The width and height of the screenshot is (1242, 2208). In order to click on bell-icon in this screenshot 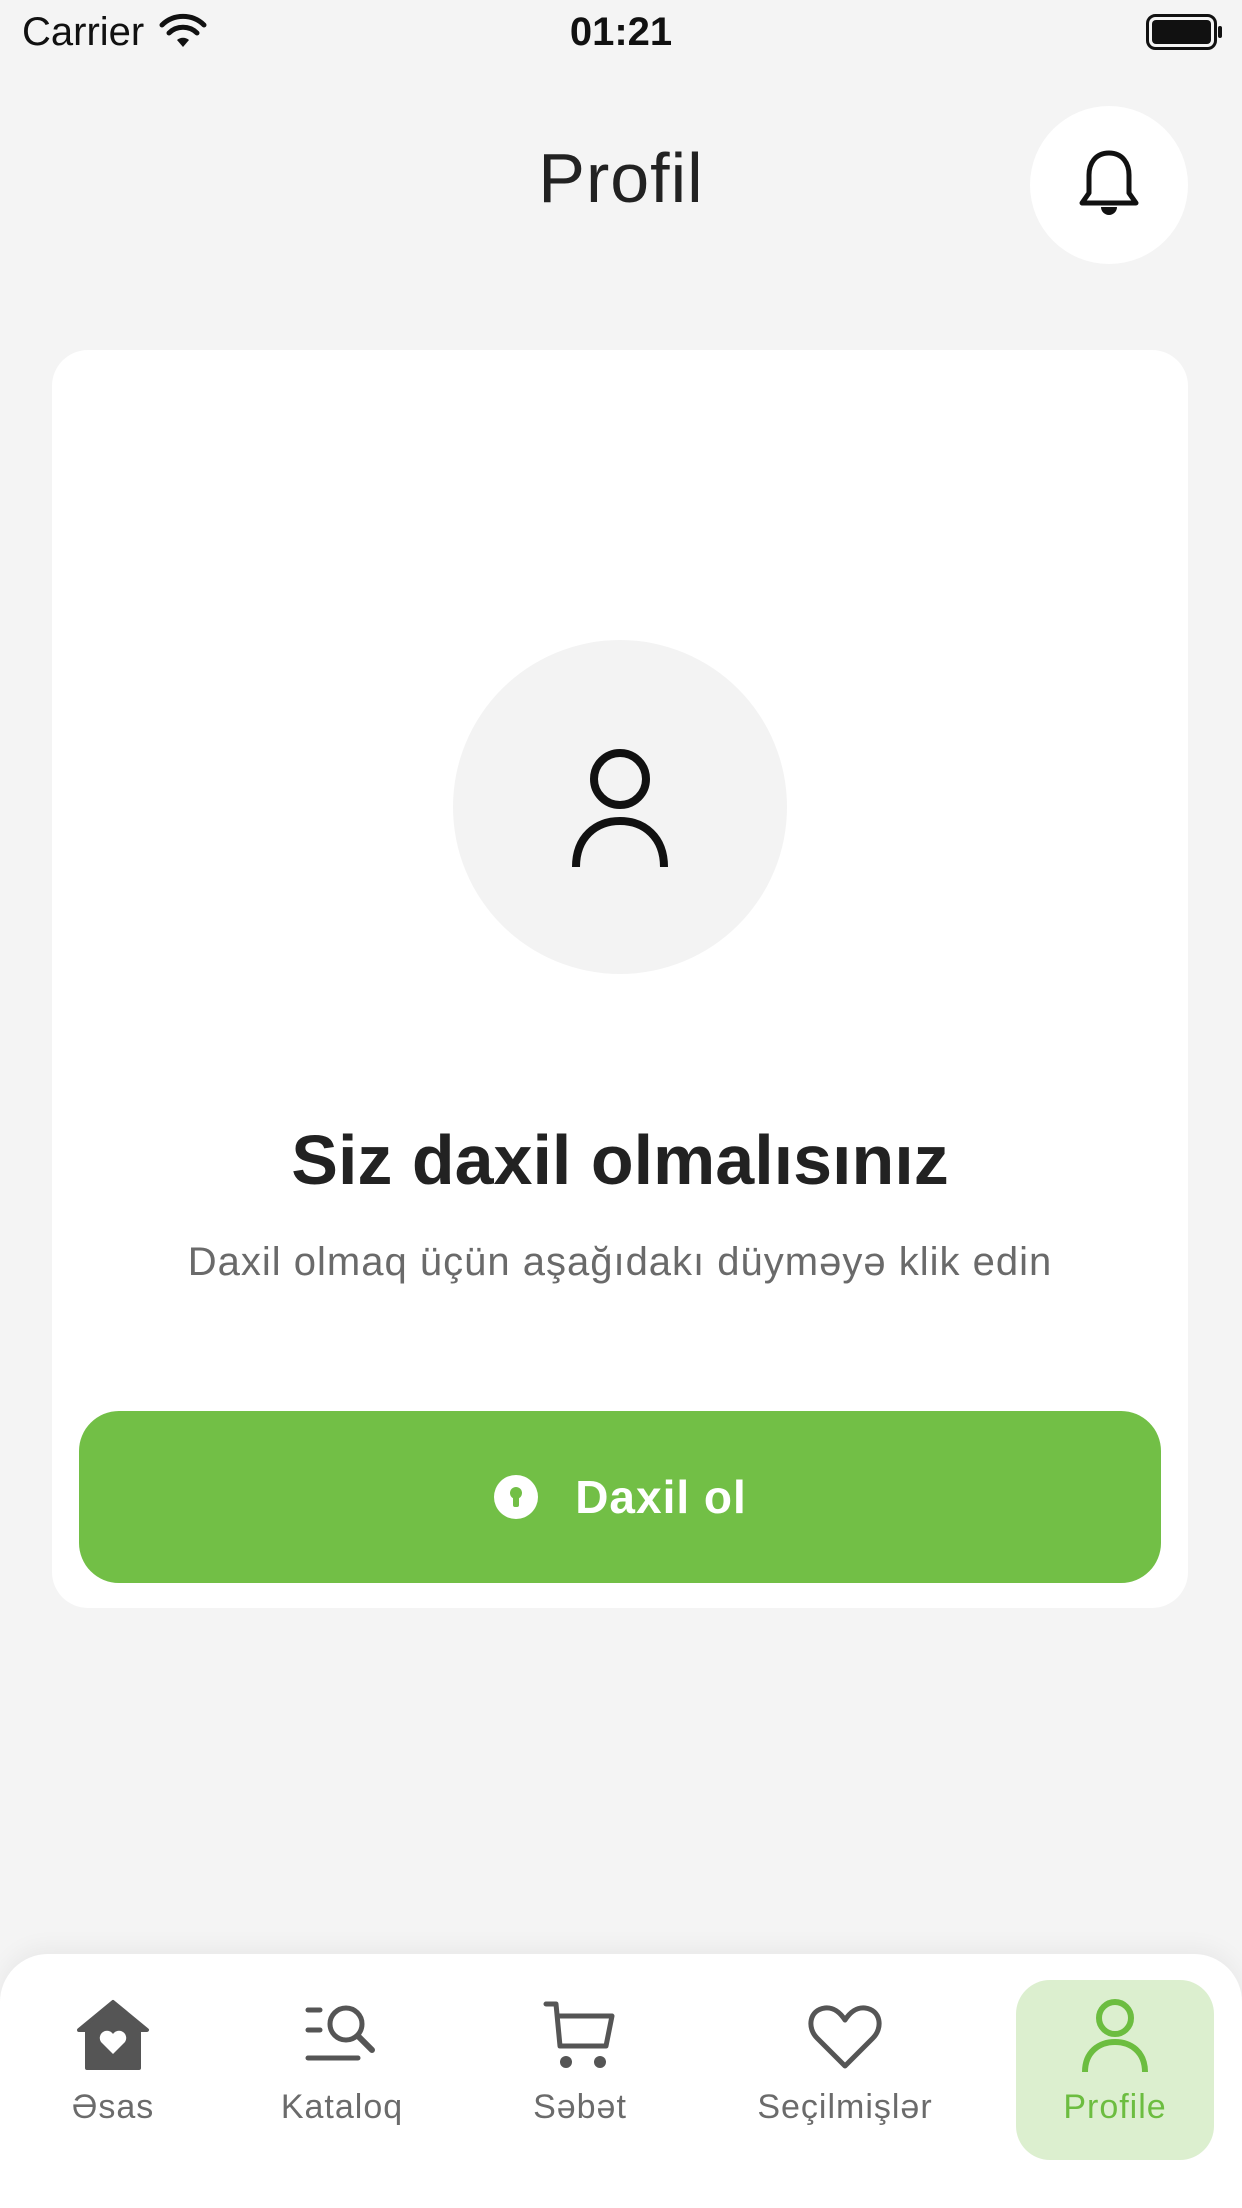, I will do `click(1109, 182)`.